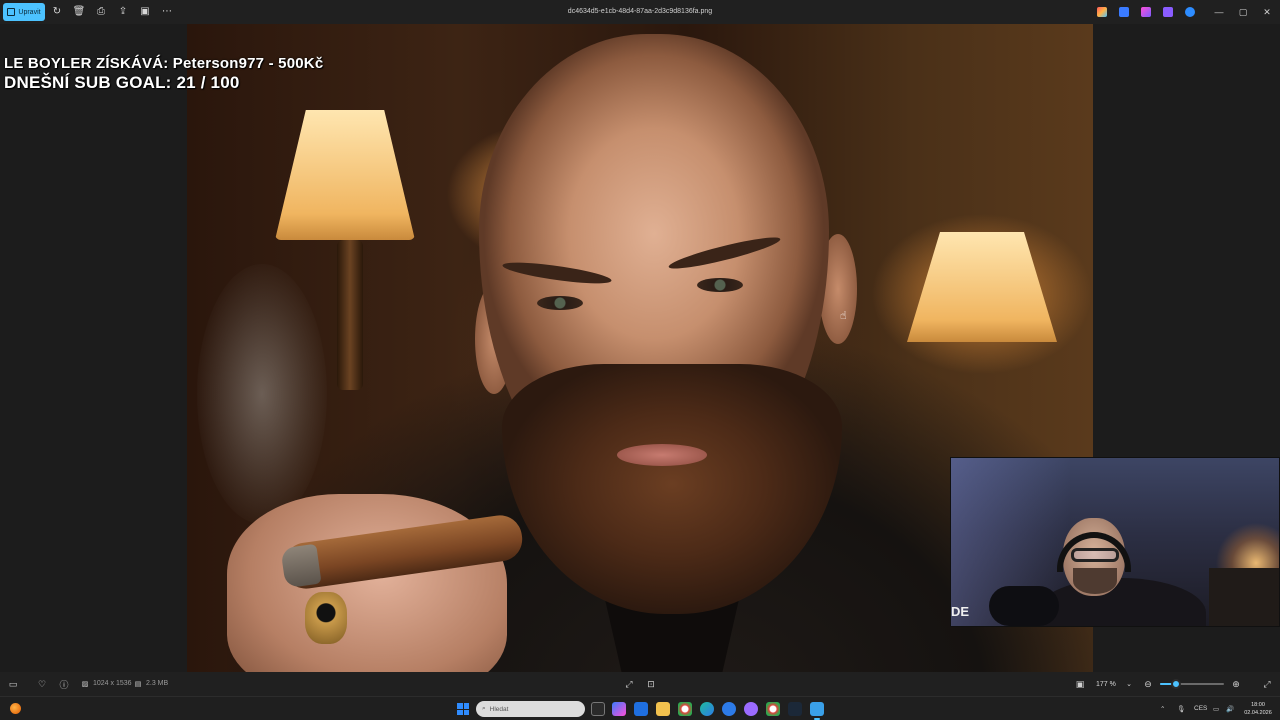 Image resolution: width=1280 pixels, height=720 pixels. Describe the element at coordinates (530, 709) in the screenshot. I see `taskbar-search: ⌕ Hledat` at that location.